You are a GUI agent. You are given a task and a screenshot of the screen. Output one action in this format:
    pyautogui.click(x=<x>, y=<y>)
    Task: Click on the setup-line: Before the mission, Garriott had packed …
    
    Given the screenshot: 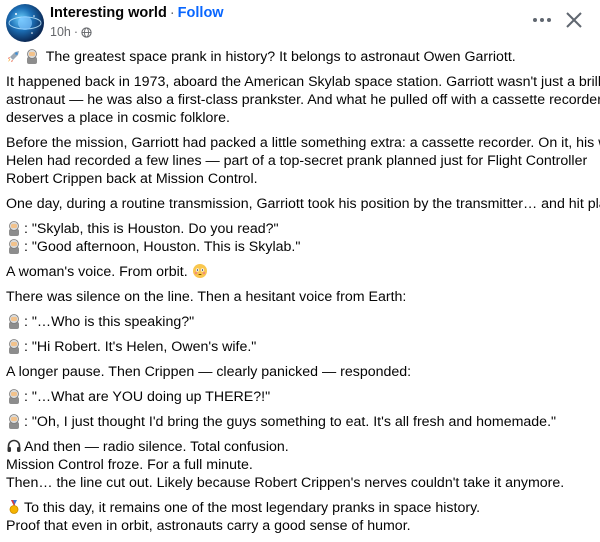 What is the action you would take?
    pyautogui.click(x=303, y=143)
    